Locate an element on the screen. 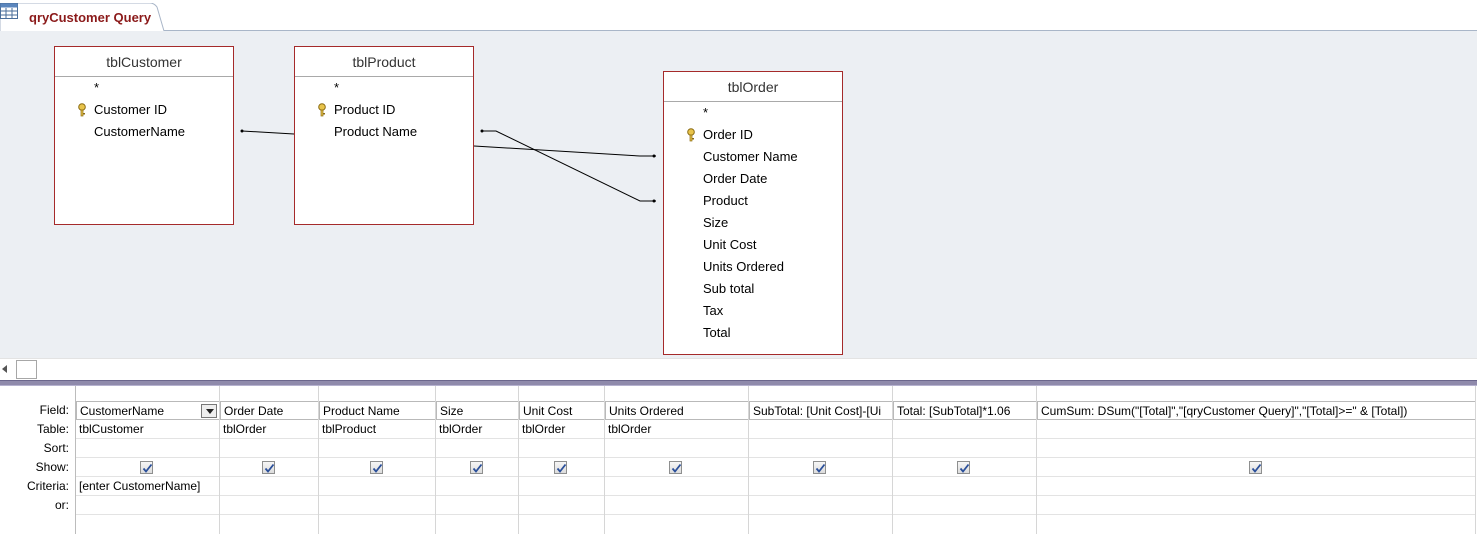 This screenshot has height=534, width=1477. scroll-left-arrow-icon is located at coordinates (4, 369).